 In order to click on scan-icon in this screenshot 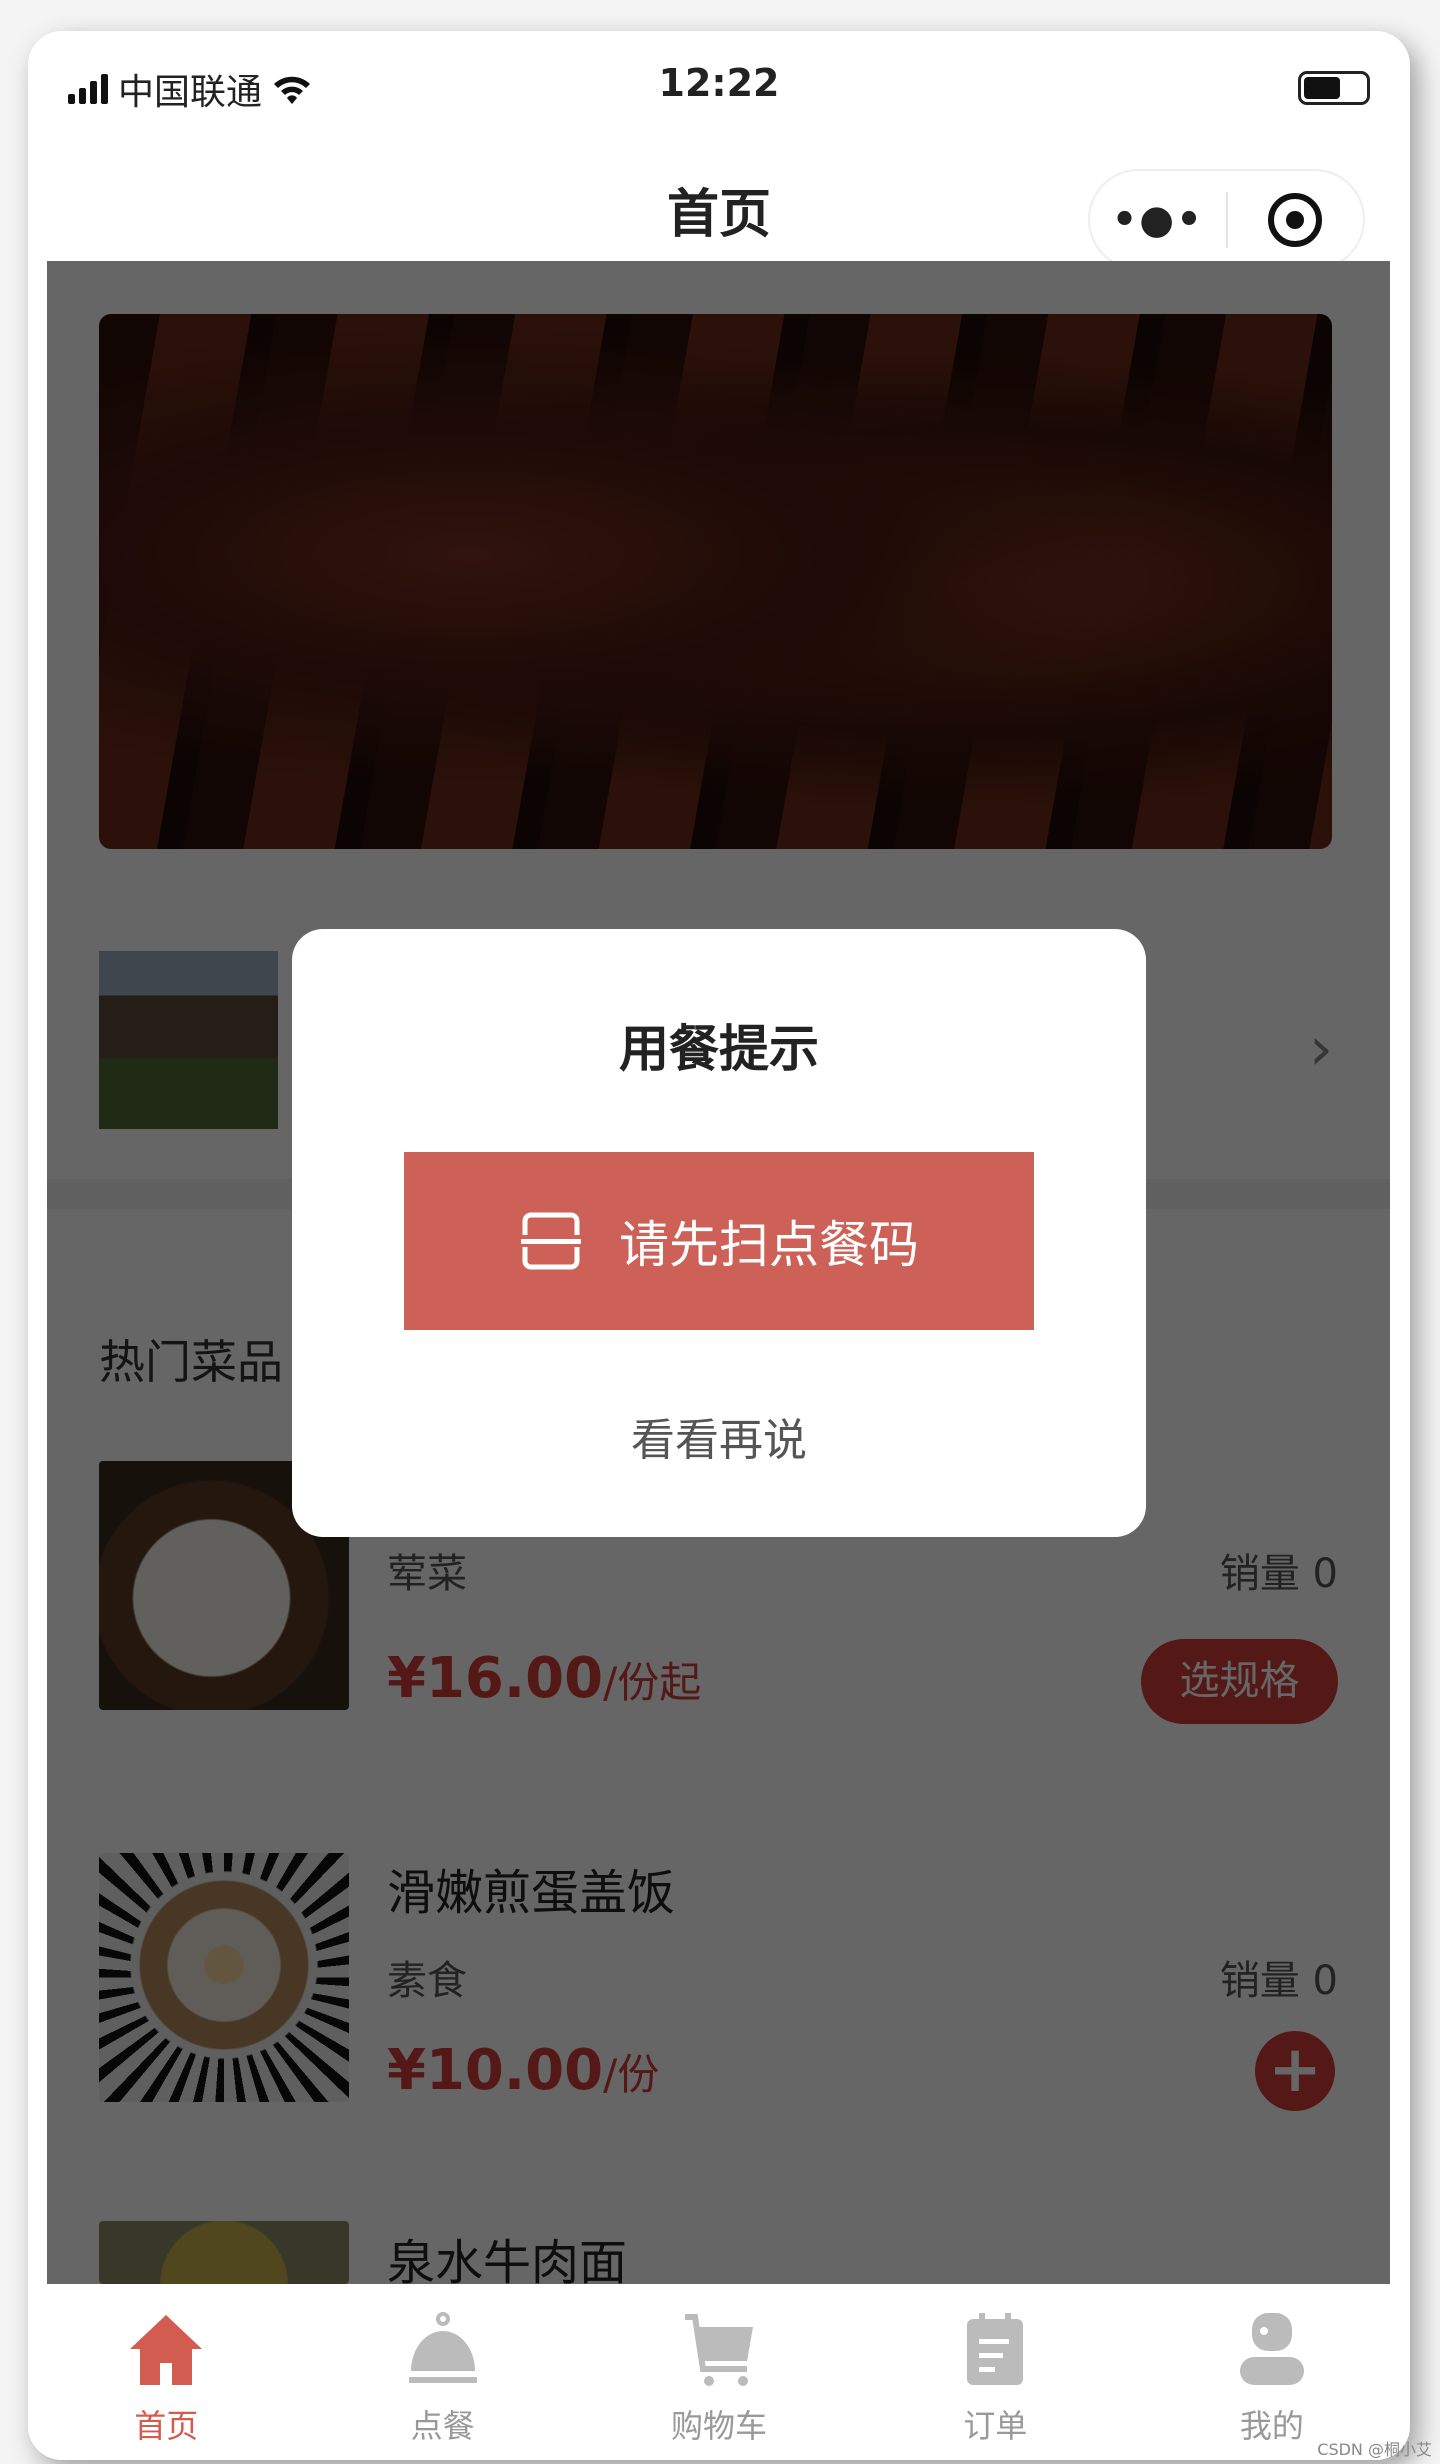, I will do `click(551, 1241)`.